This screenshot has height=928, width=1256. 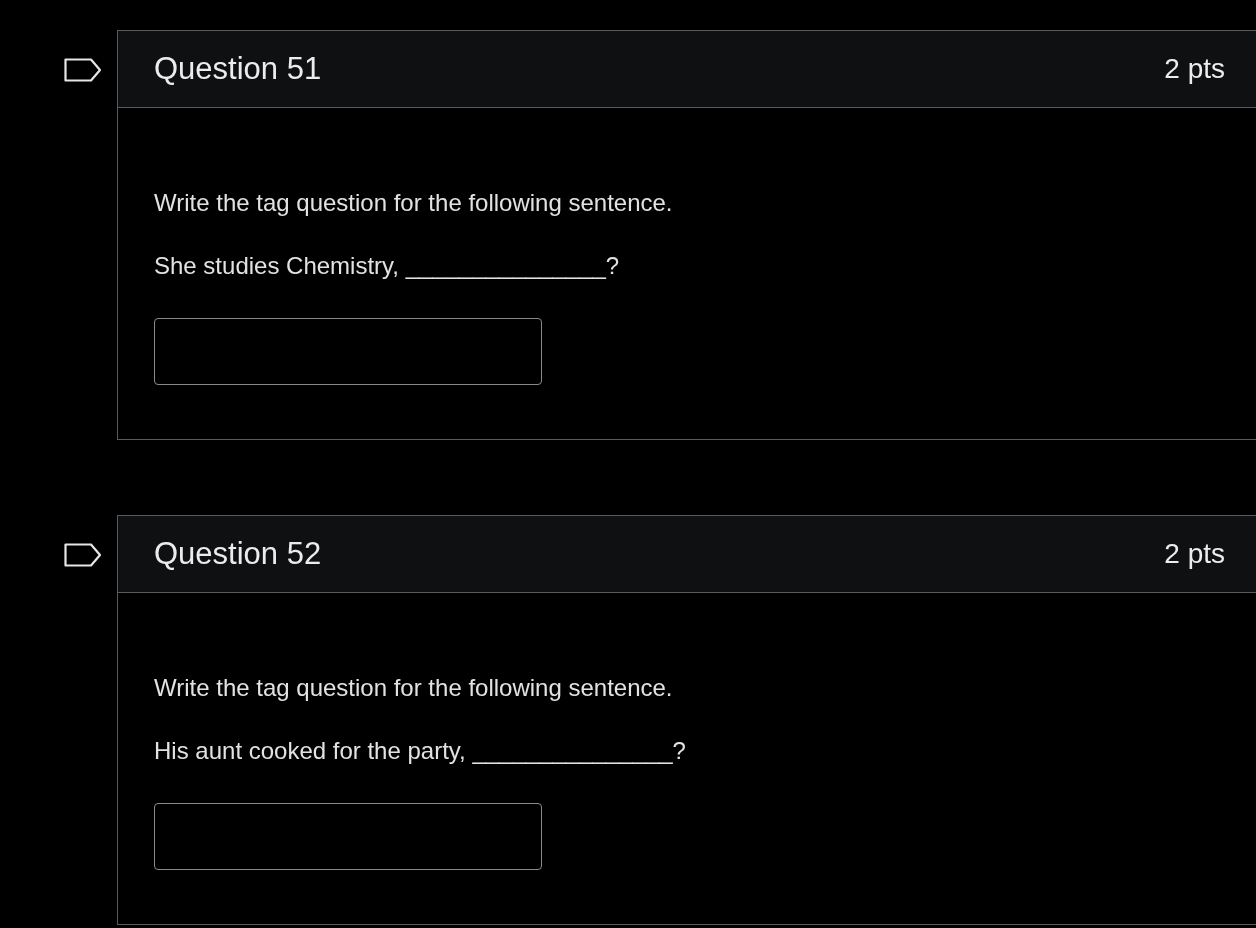 What do you see at coordinates (238, 69) in the screenshot?
I see `question-title: Question 51` at bounding box center [238, 69].